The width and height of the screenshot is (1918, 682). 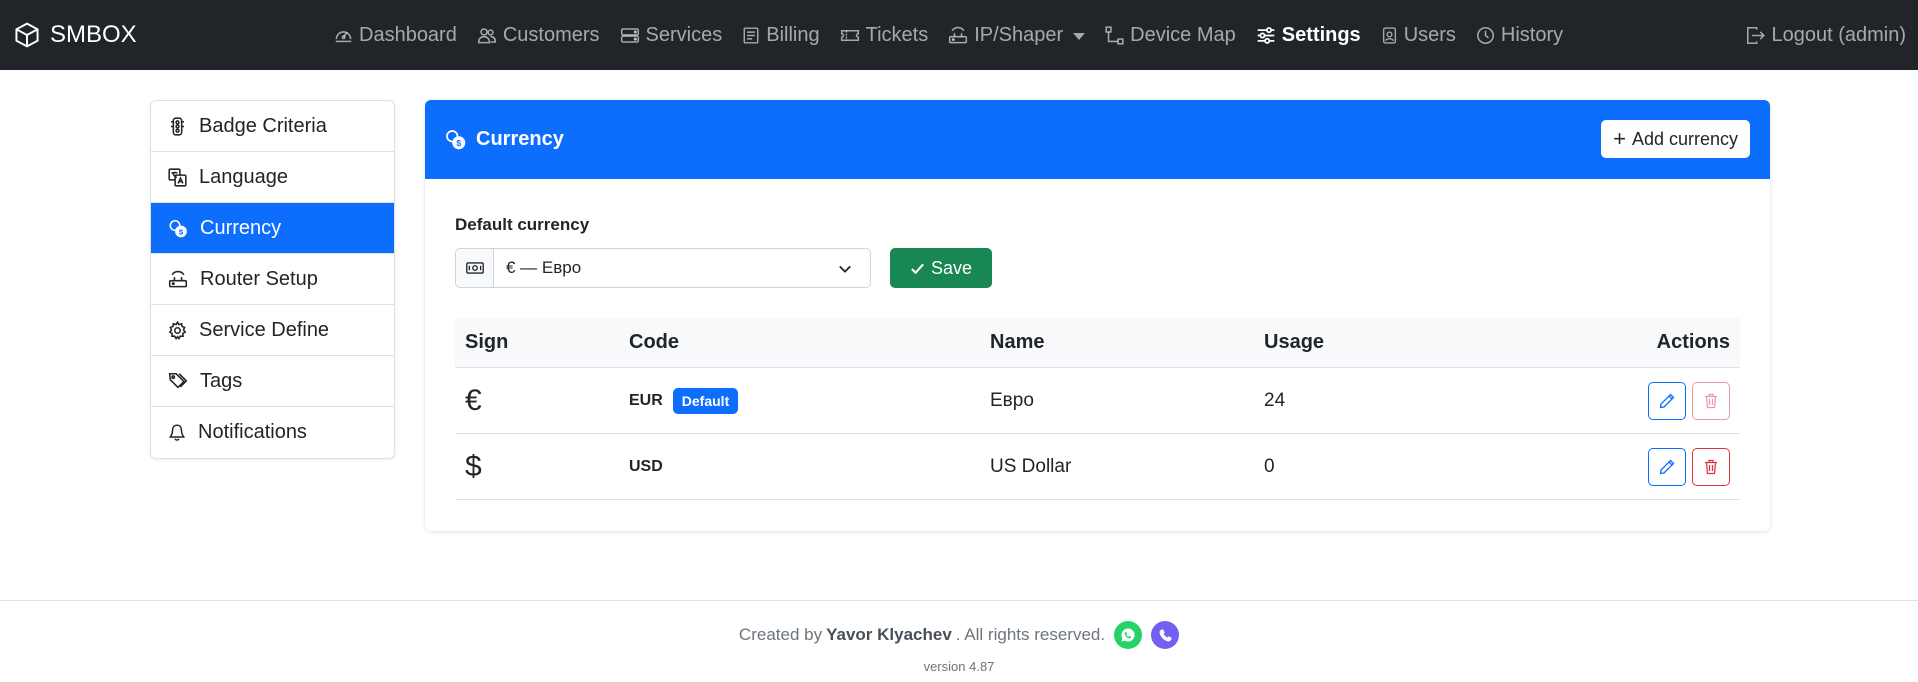 What do you see at coordinates (272, 381) in the screenshot?
I see `sidebar-item-tags: Tags` at bounding box center [272, 381].